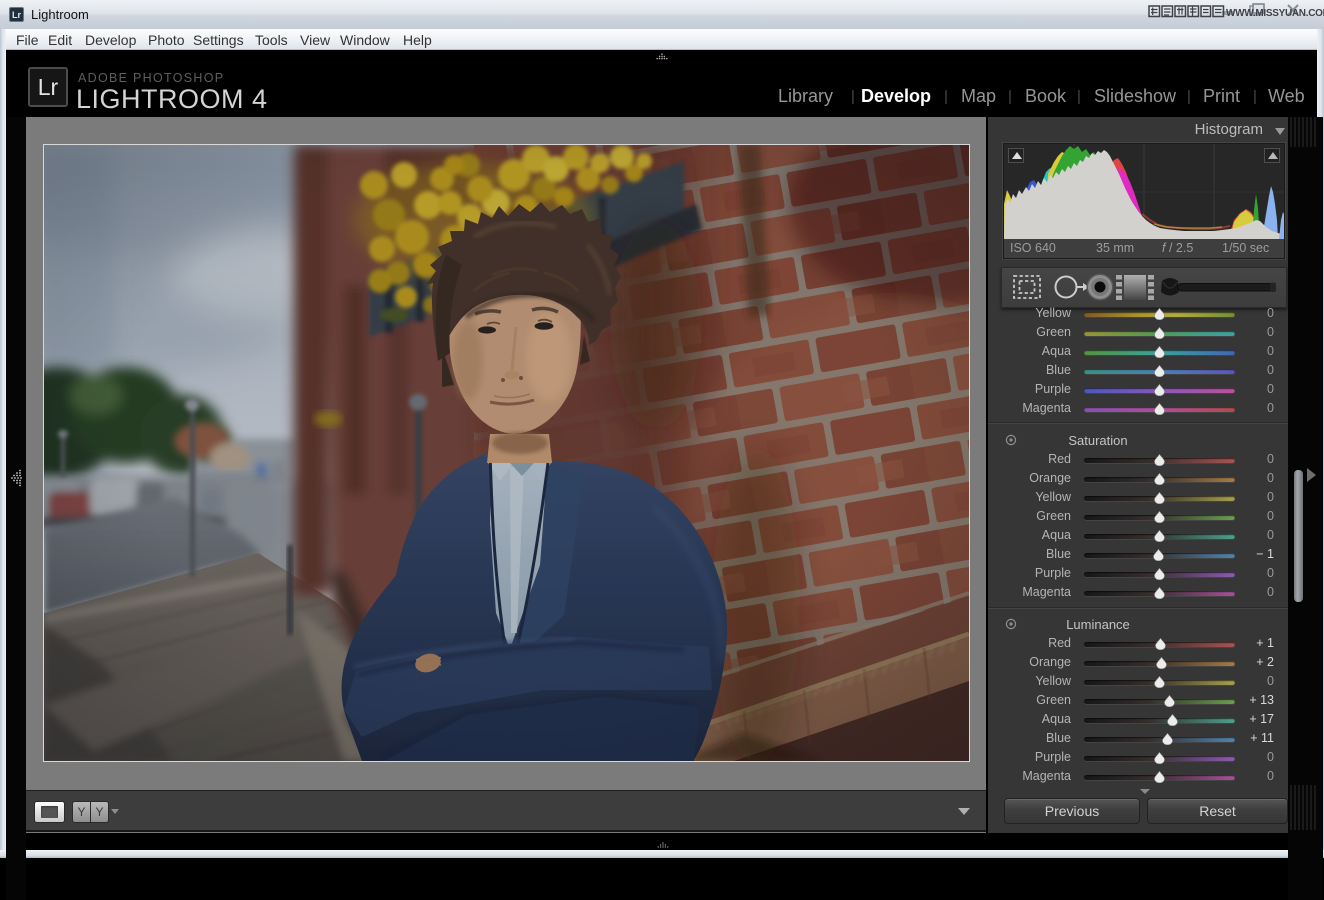  What do you see at coordinates (1275, 13) in the screenshot?
I see `svg-text: WWW.MISSYUAN.COM` at bounding box center [1275, 13].